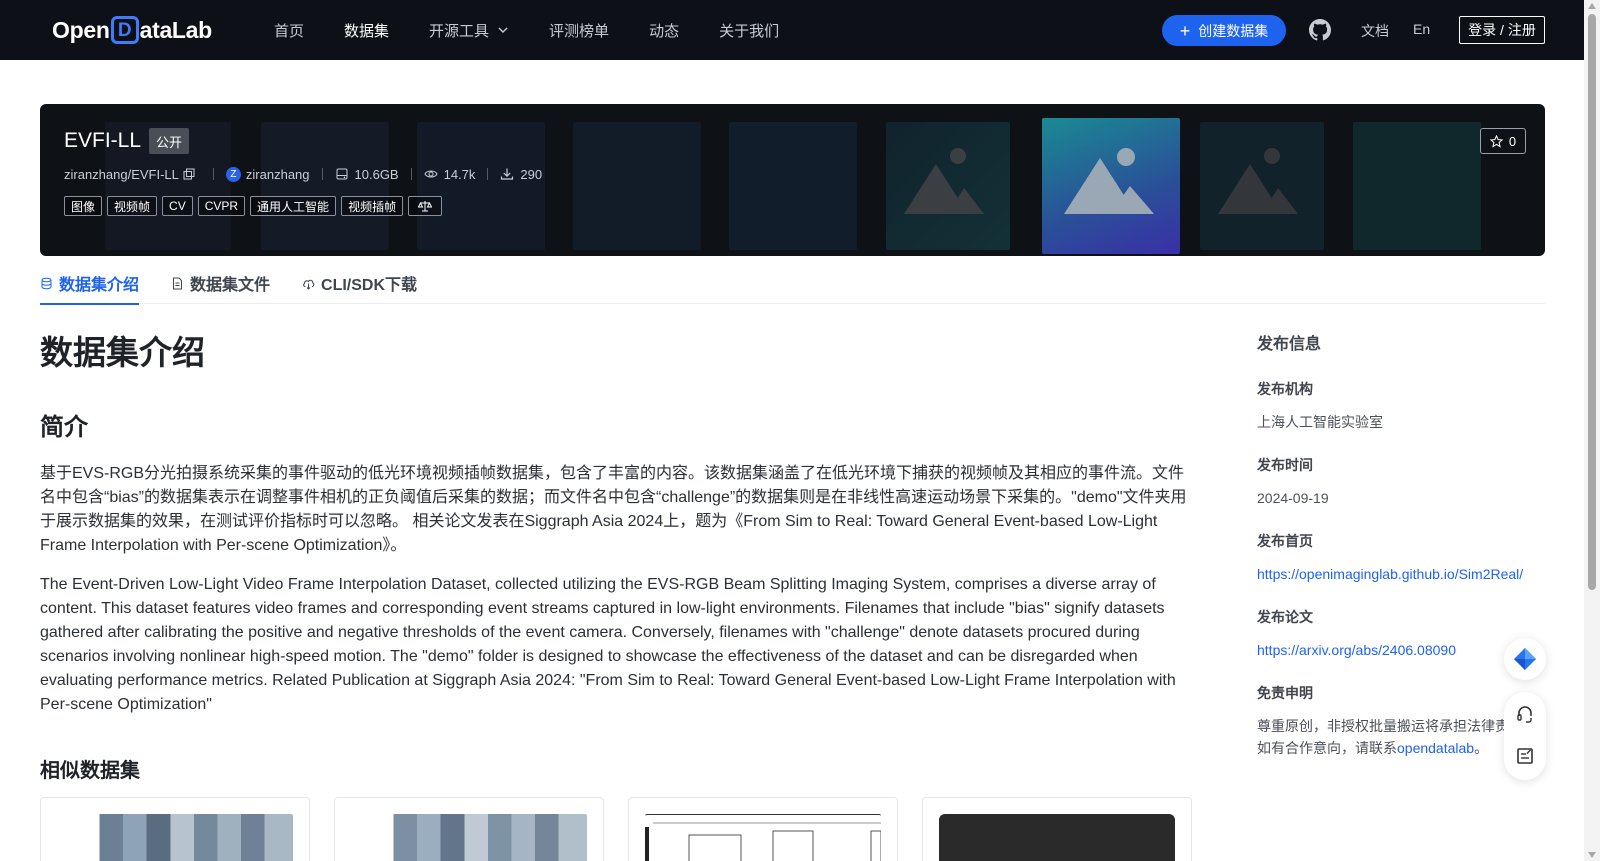 This screenshot has height=861, width=1600. I want to click on logo-d-mark: D, so click(124, 30).